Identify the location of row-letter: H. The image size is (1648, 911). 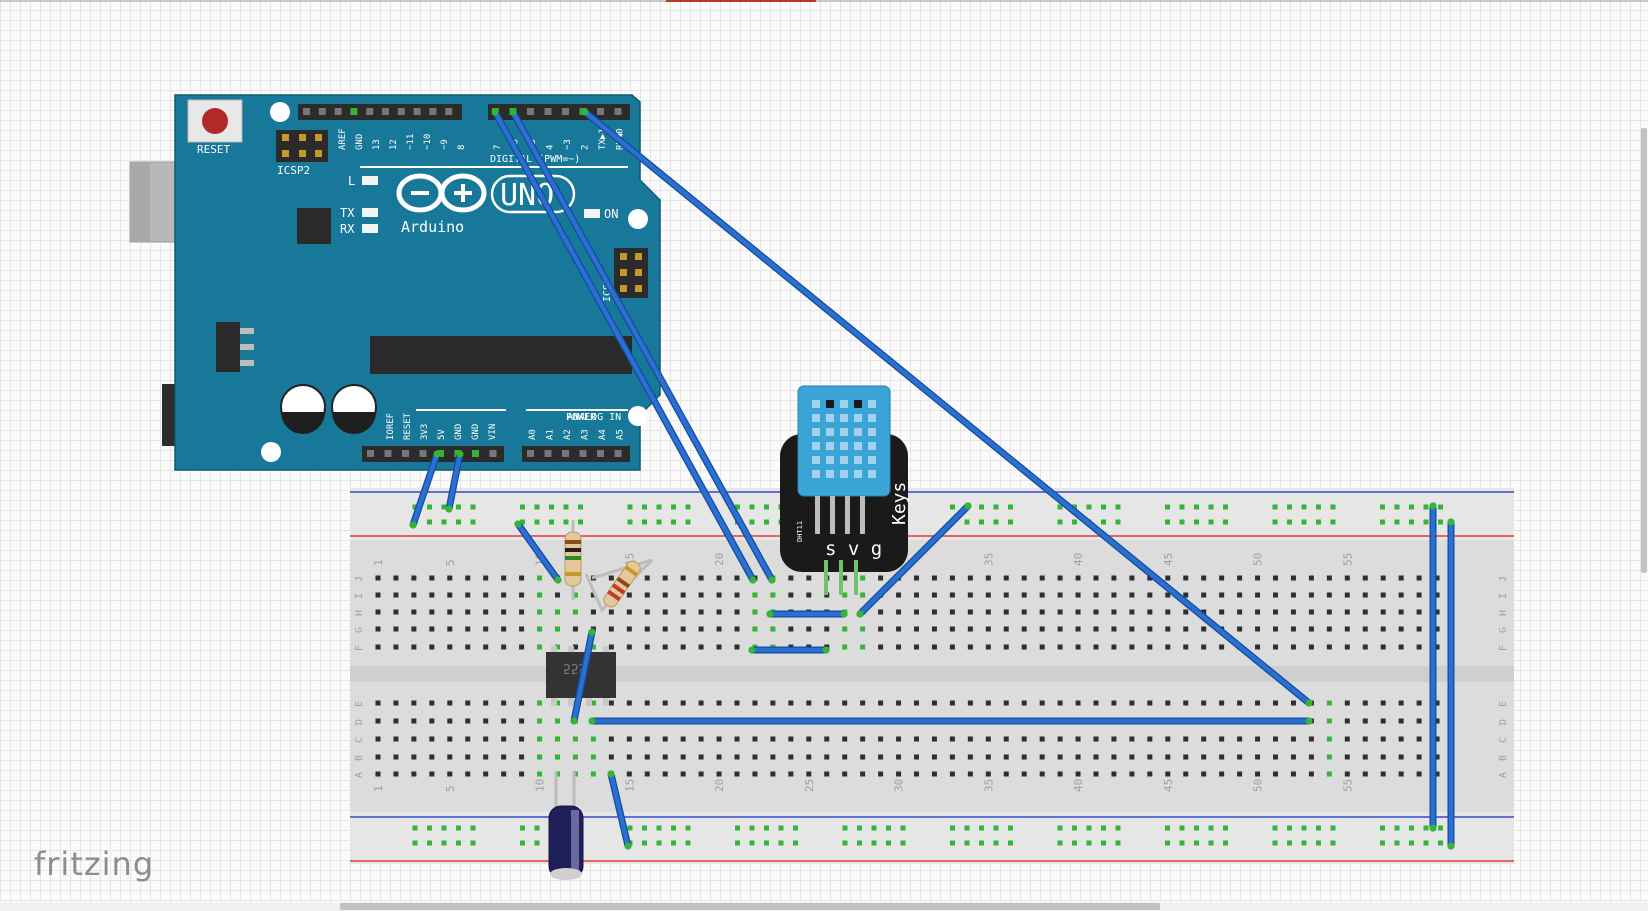
(1503, 613).